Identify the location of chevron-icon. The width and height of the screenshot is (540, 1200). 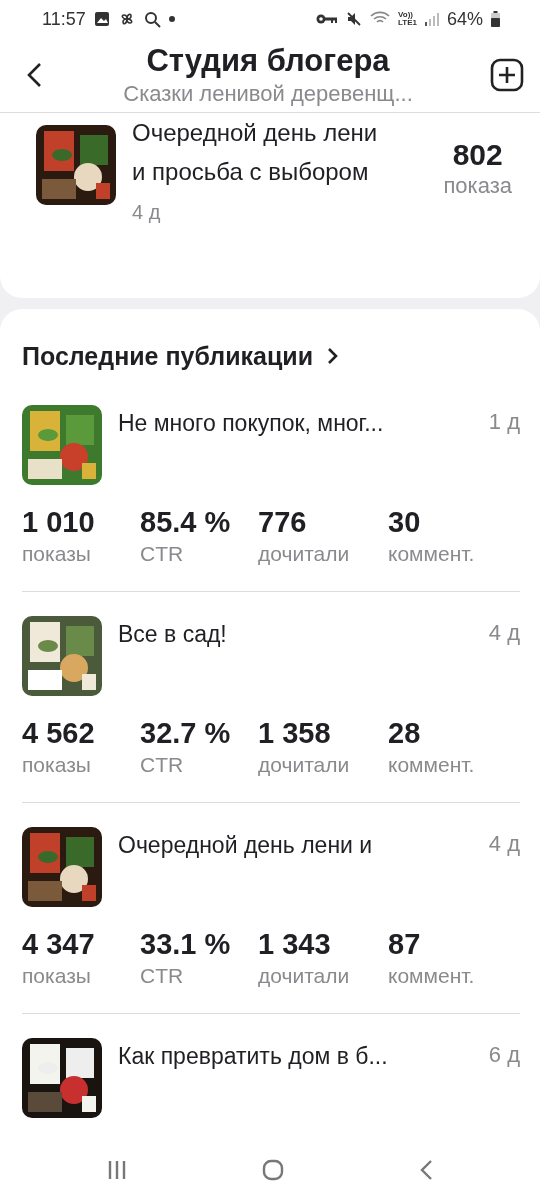
(333, 356).